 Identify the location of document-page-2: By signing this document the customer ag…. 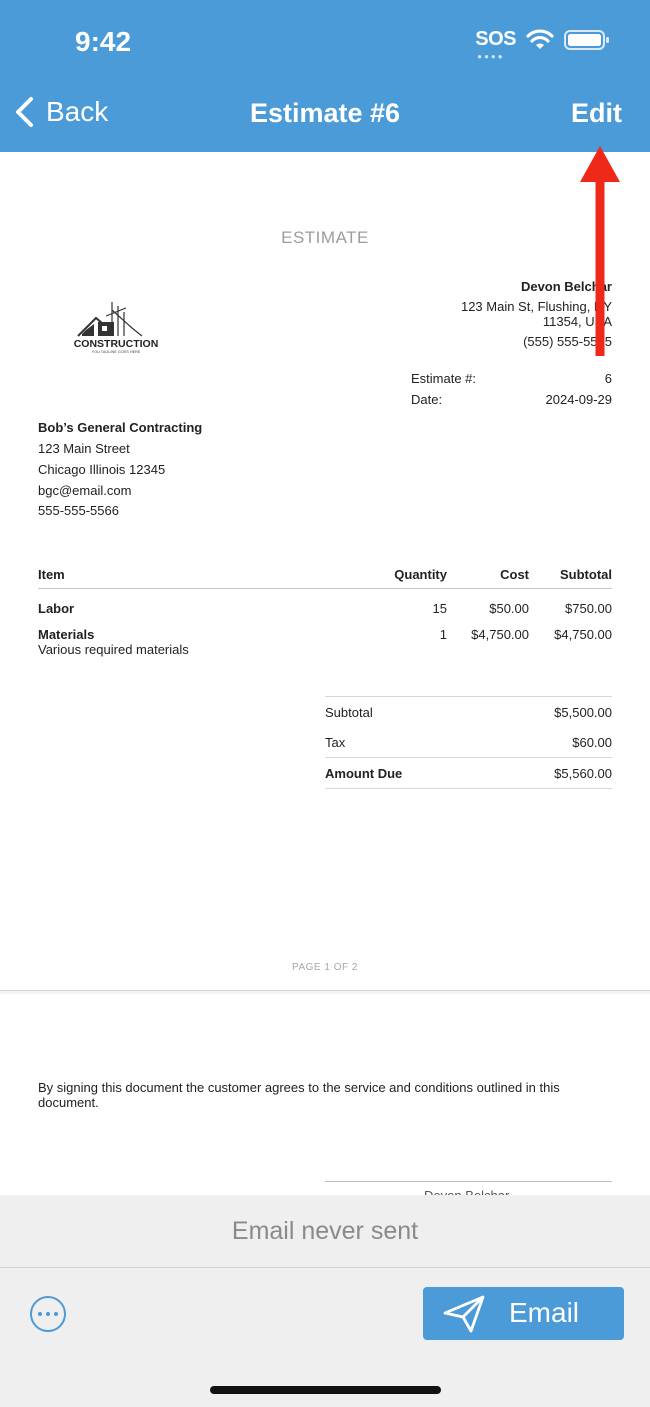
(325, 1094).